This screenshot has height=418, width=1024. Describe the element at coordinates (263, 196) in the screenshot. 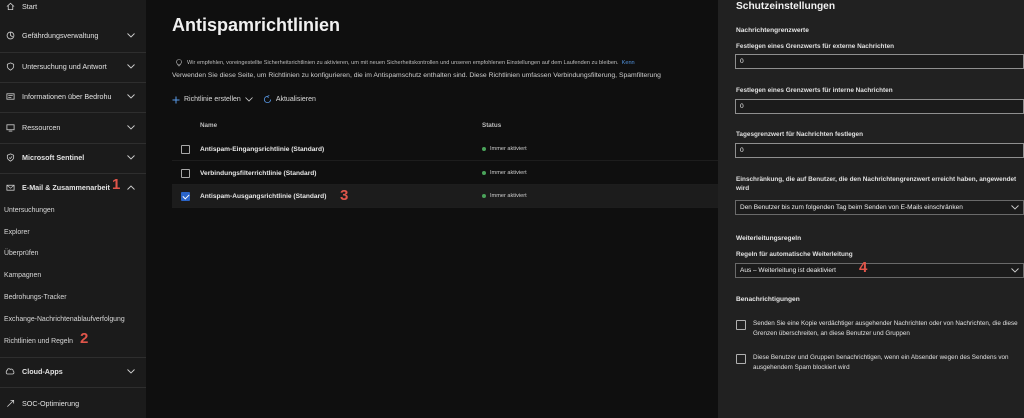

I see `policy-name: Antispam-Ausgangsrichtlinie (Standard)` at that location.